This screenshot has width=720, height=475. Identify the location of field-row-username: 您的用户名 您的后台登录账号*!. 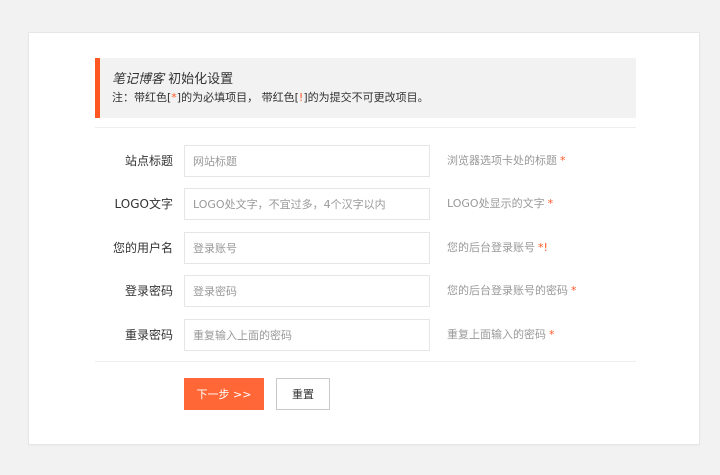
(365, 248).